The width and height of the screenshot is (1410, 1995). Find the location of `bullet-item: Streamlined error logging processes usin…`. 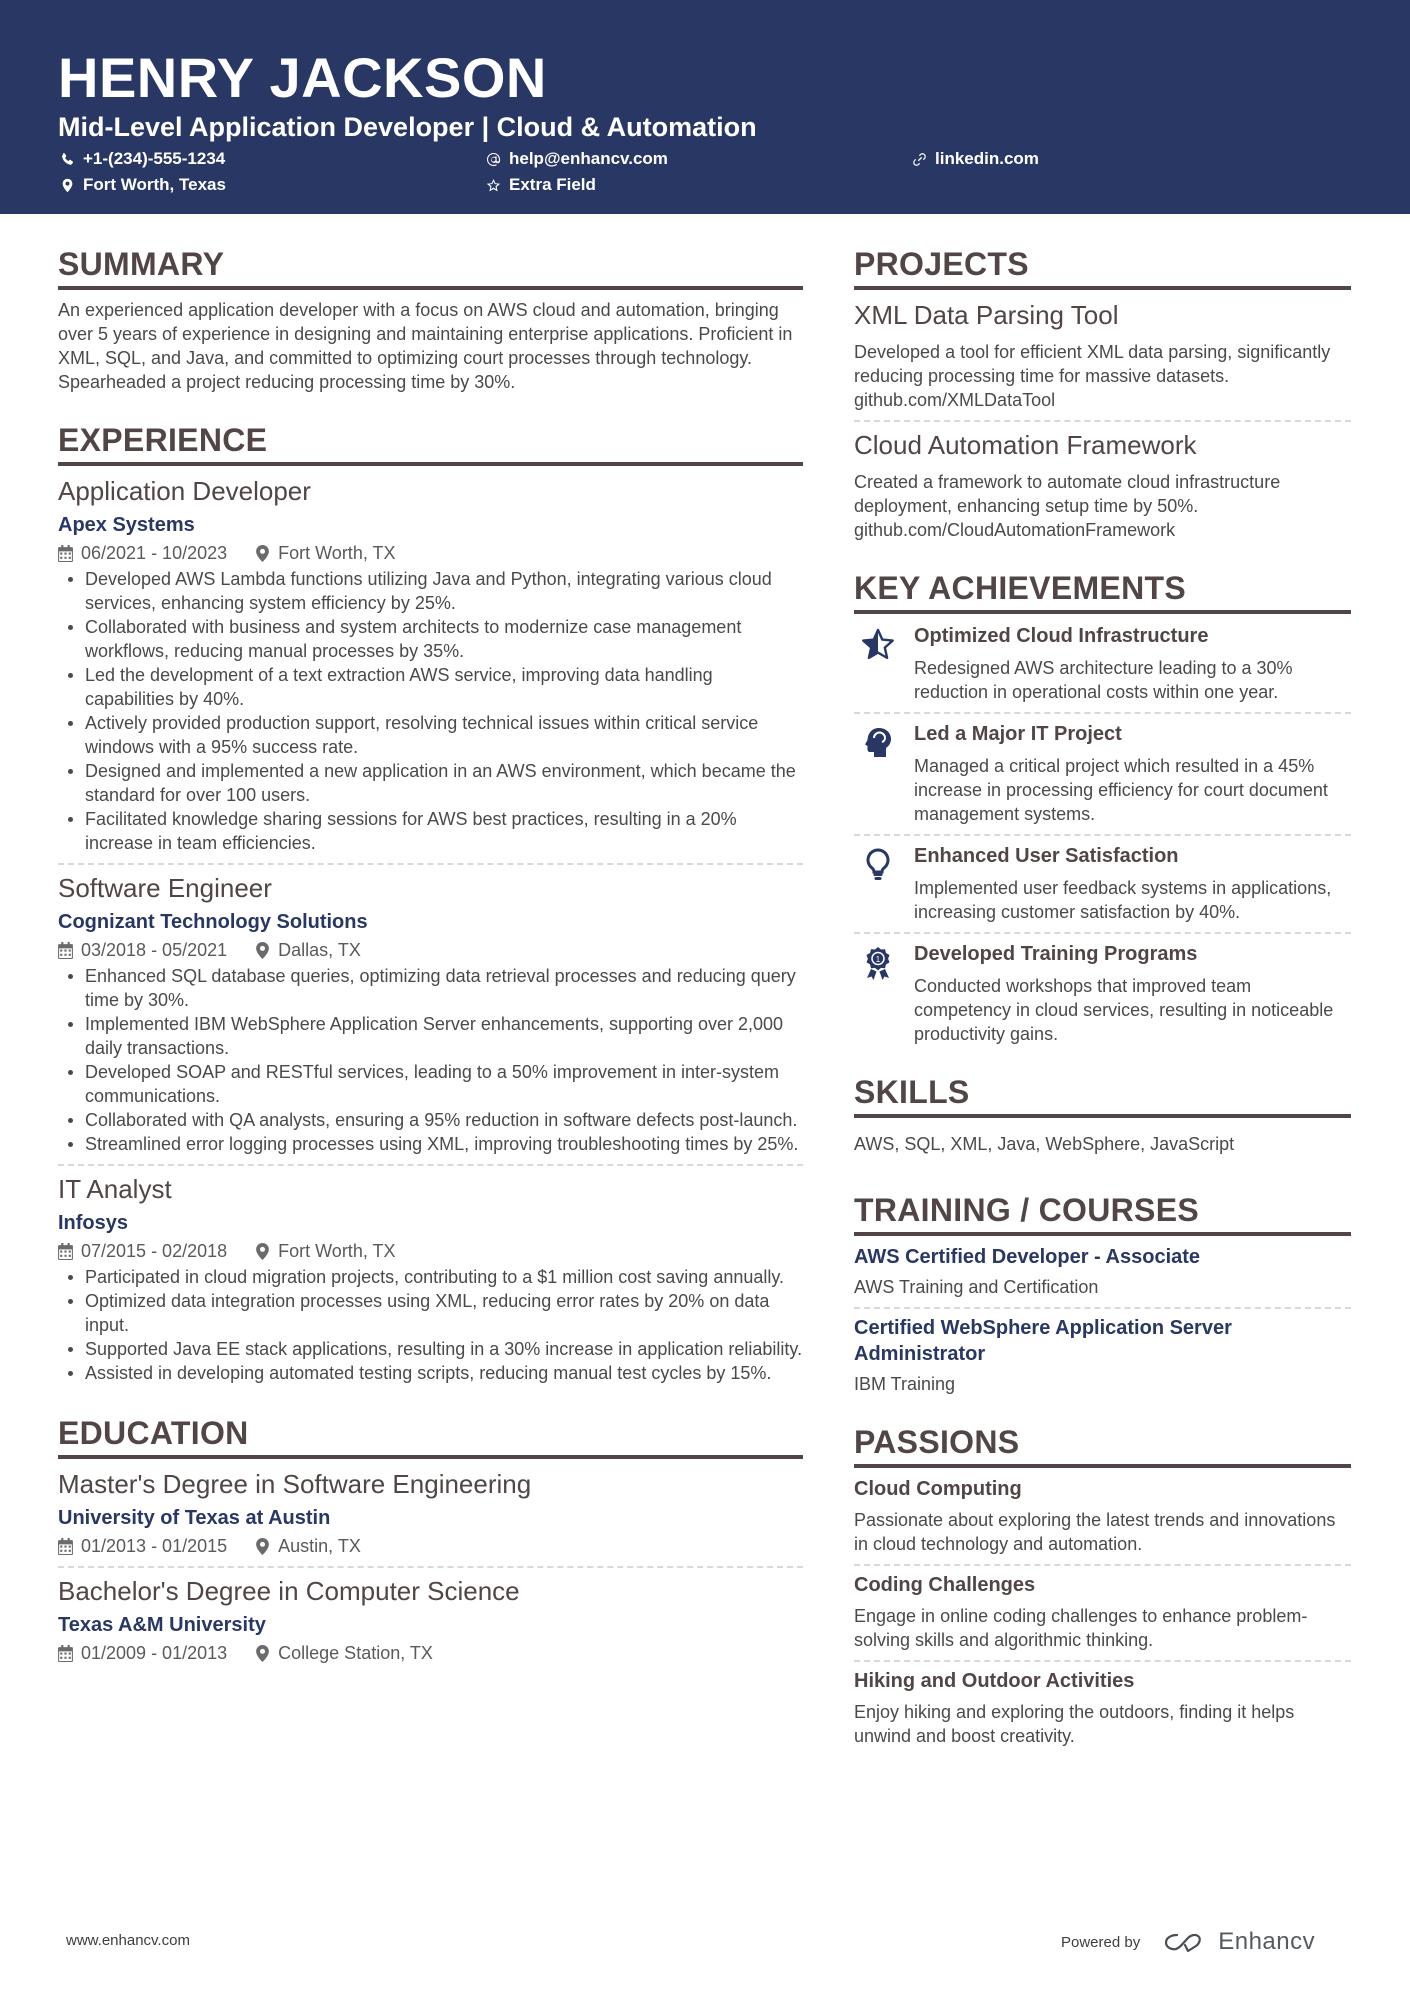

bullet-item: Streamlined error logging processes usin… is located at coordinates (430, 1144).